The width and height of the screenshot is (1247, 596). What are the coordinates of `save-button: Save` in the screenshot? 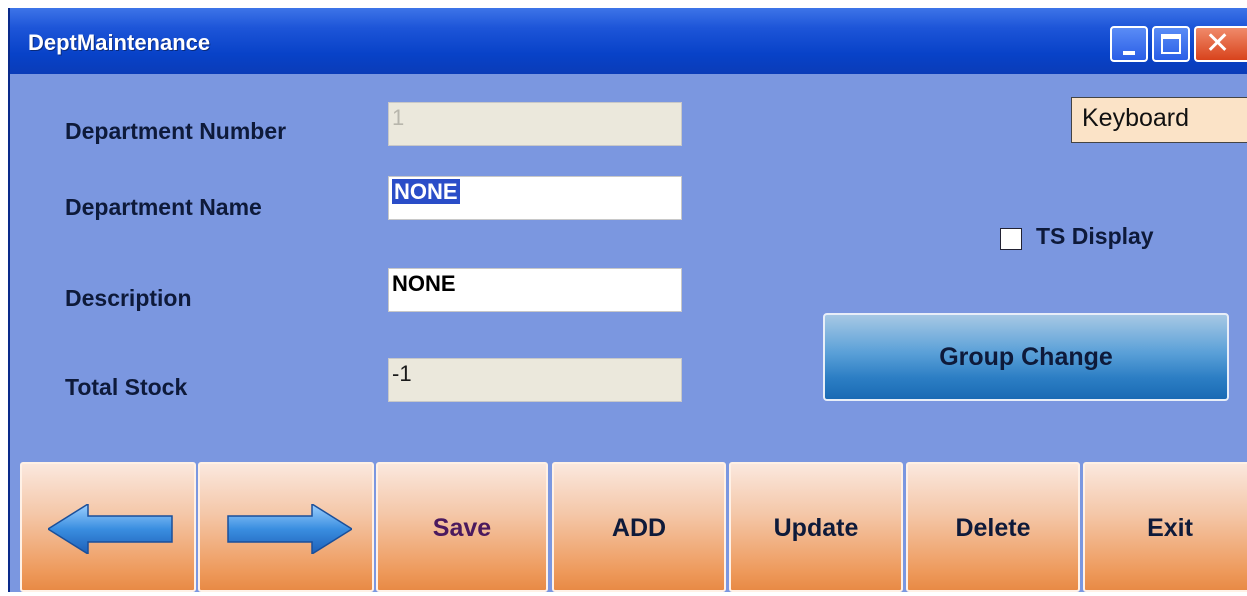 It's located at (462, 527).